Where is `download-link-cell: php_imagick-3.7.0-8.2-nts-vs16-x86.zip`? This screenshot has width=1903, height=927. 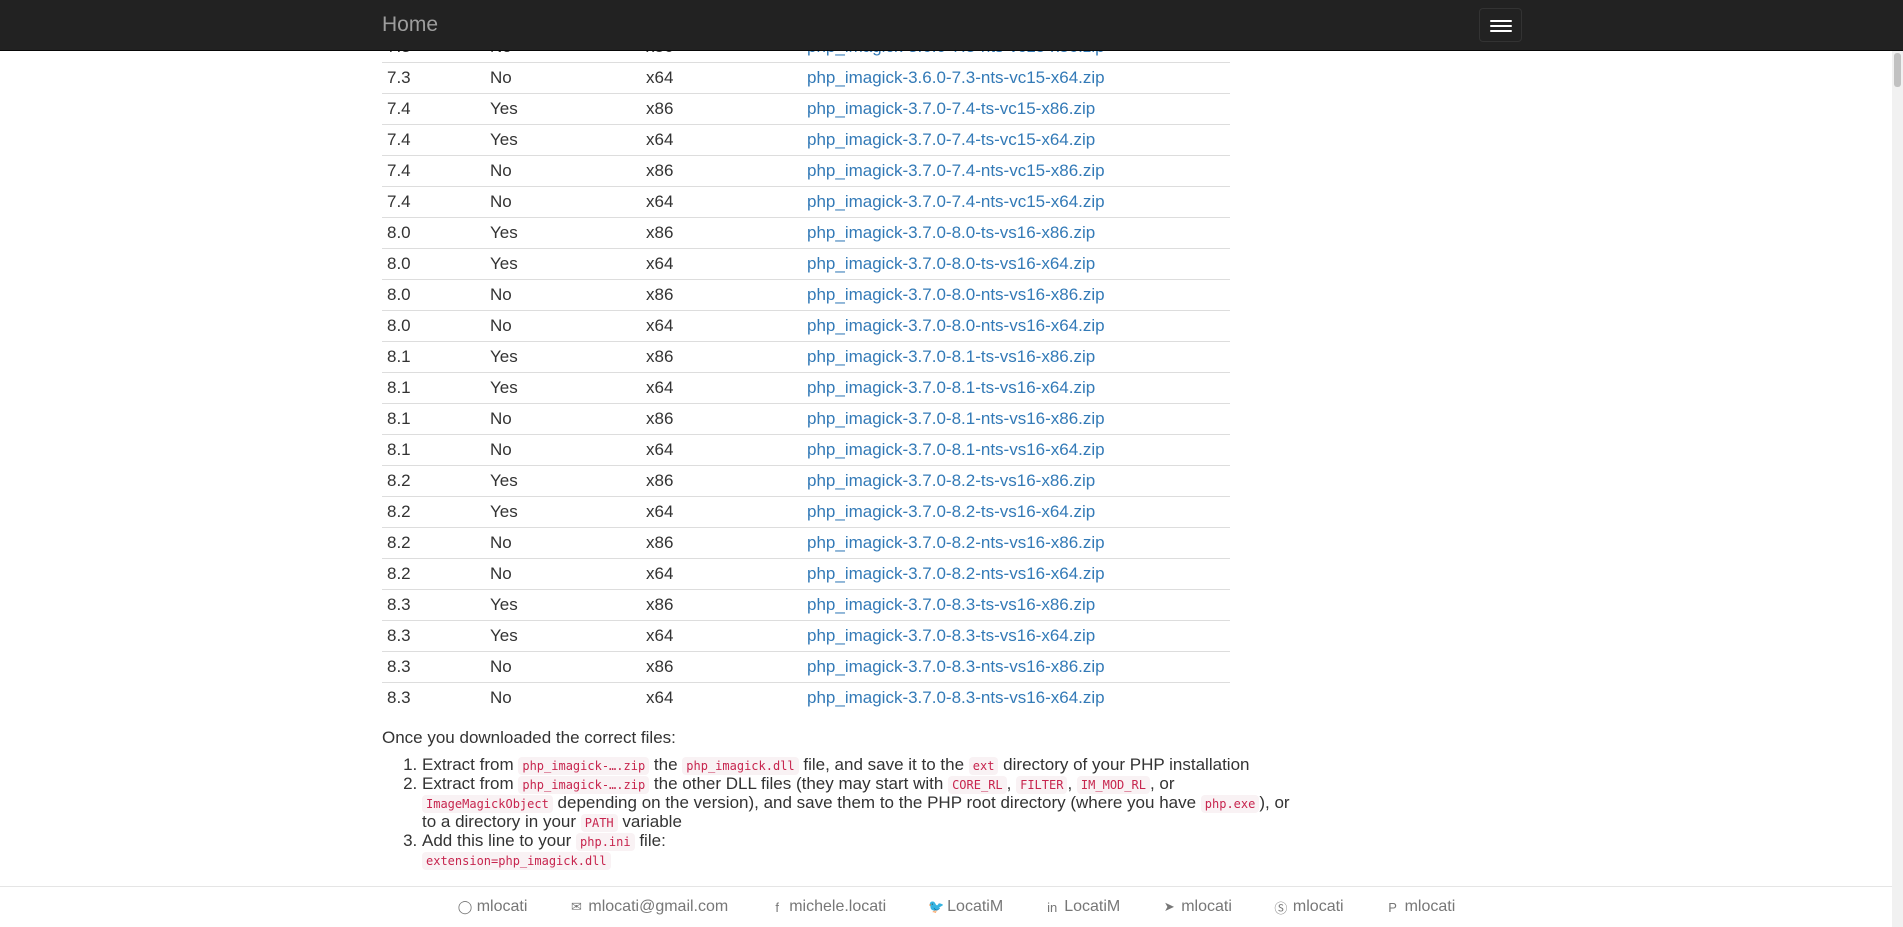
download-link-cell: php_imagick-3.7.0-8.2-nts-vs16-x86.zip is located at coordinates (1016, 543).